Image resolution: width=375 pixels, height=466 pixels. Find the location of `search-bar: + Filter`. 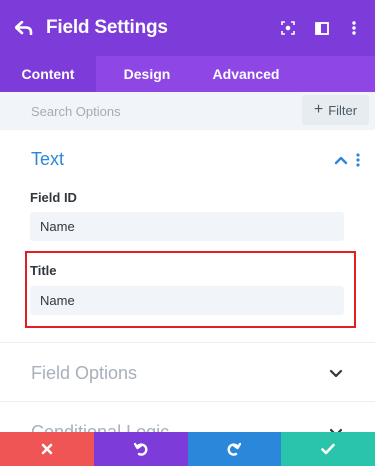

search-bar: + Filter is located at coordinates (187, 111).